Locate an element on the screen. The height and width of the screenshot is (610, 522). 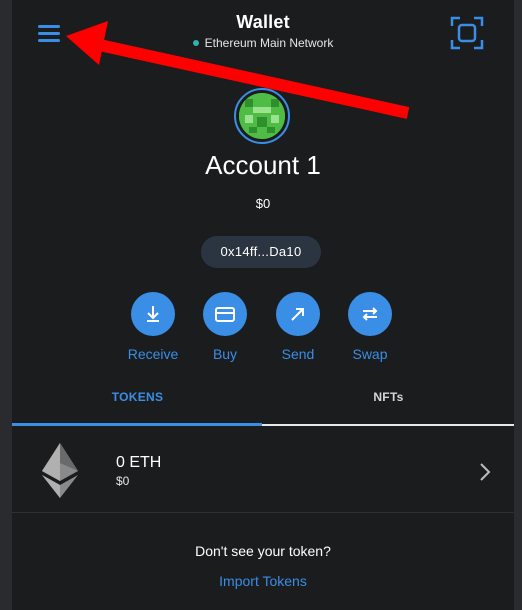
missing-token-prompt: Don't see your token? is located at coordinates (263, 551).